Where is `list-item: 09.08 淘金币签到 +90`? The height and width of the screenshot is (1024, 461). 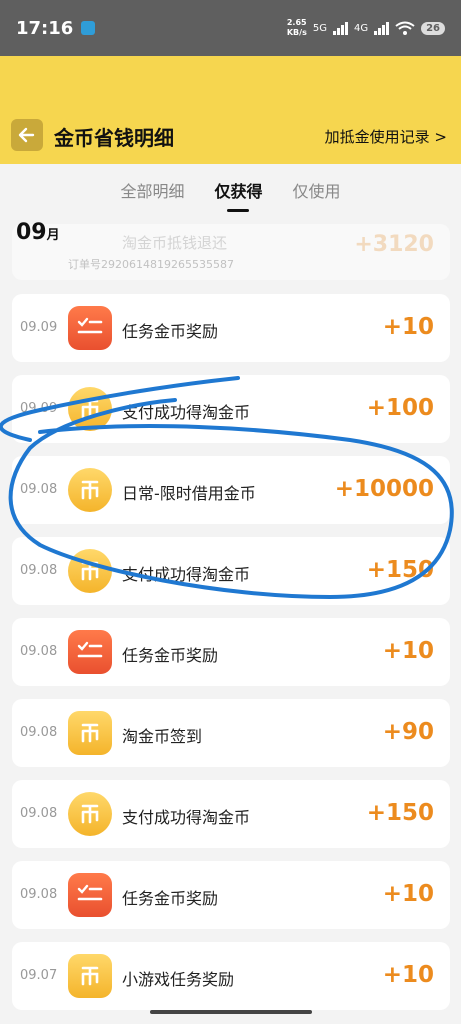
list-item: 09.08 淘金币签到 +90 is located at coordinates (231, 733).